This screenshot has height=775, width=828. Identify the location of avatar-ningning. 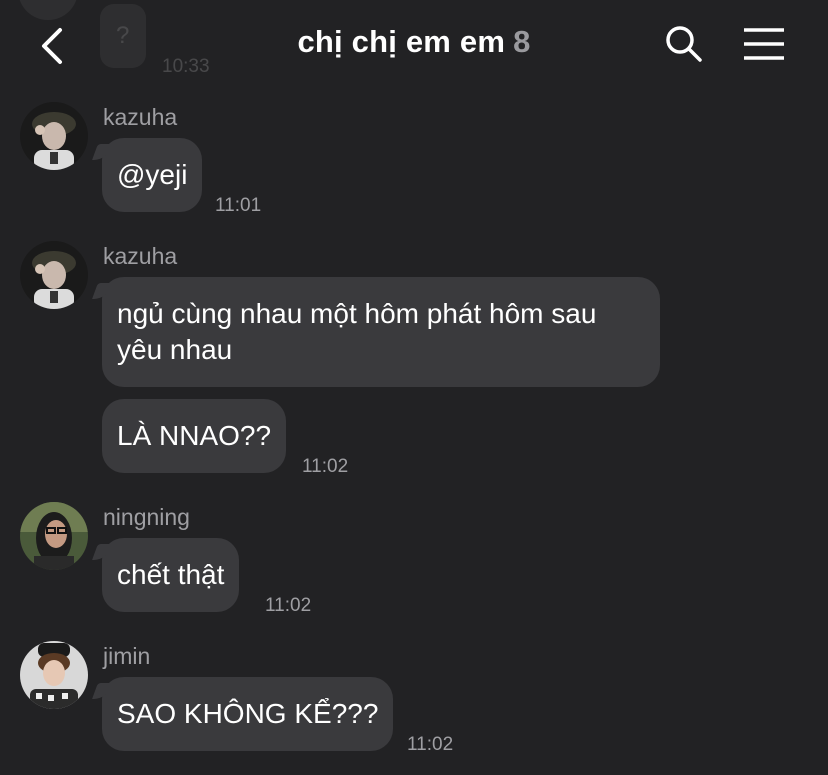
(54, 536).